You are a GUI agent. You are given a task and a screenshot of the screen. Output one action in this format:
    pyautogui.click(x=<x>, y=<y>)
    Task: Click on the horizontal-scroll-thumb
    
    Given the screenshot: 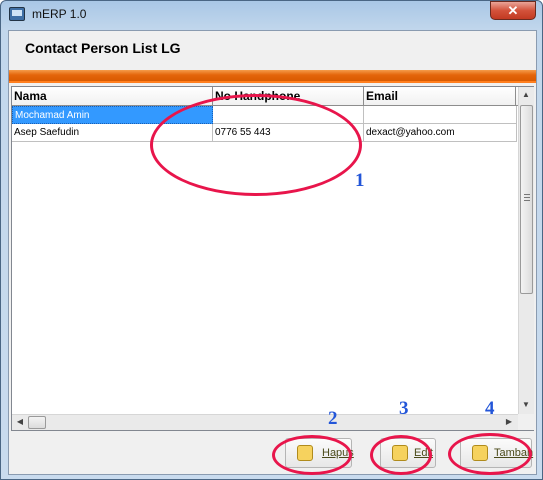 What is the action you would take?
    pyautogui.click(x=37, y=422)
    